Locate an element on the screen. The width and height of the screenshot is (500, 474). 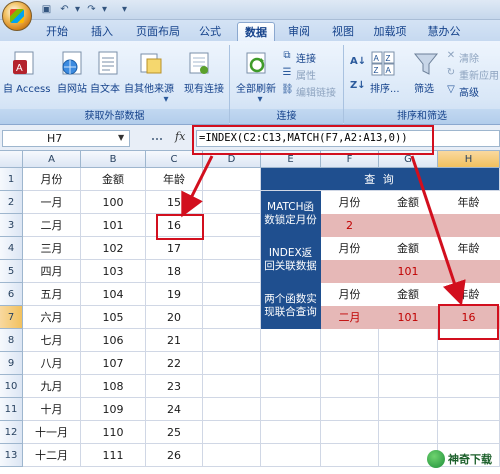
watermark: 神奇下载 is located at coordinates (459, 459).